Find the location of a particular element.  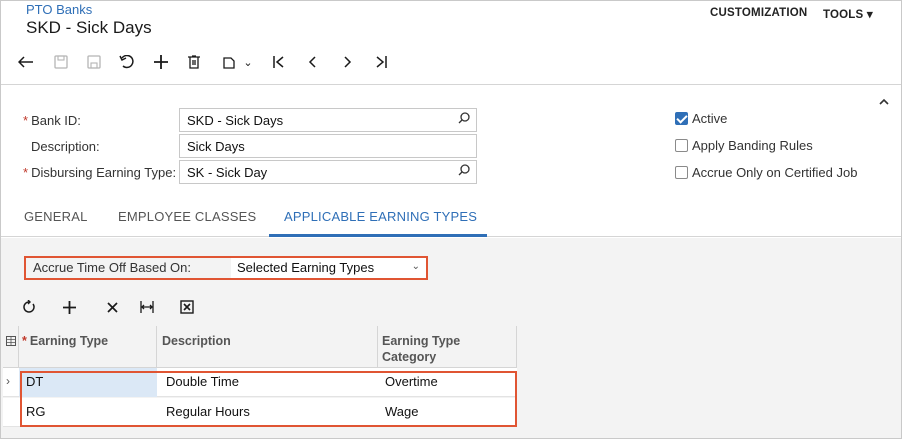

next-record-icon is located at coordinates (347, 62).